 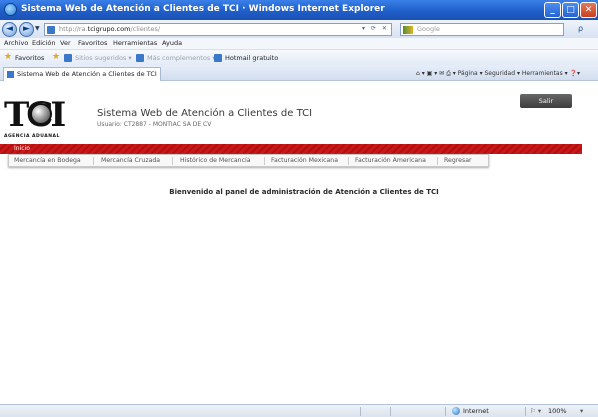 What do you see at coordinates (588, 10) in the screenshot?
I see `close-button: ✕` at bounding box center [588, 10].